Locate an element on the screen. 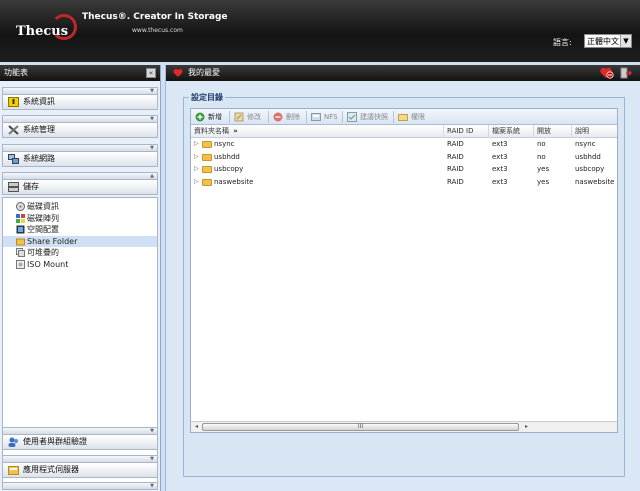 The height and width of the screenshot is (491, 640). sidebar-item-system-admin: 系統管理 is located at coordinates (80, 130).